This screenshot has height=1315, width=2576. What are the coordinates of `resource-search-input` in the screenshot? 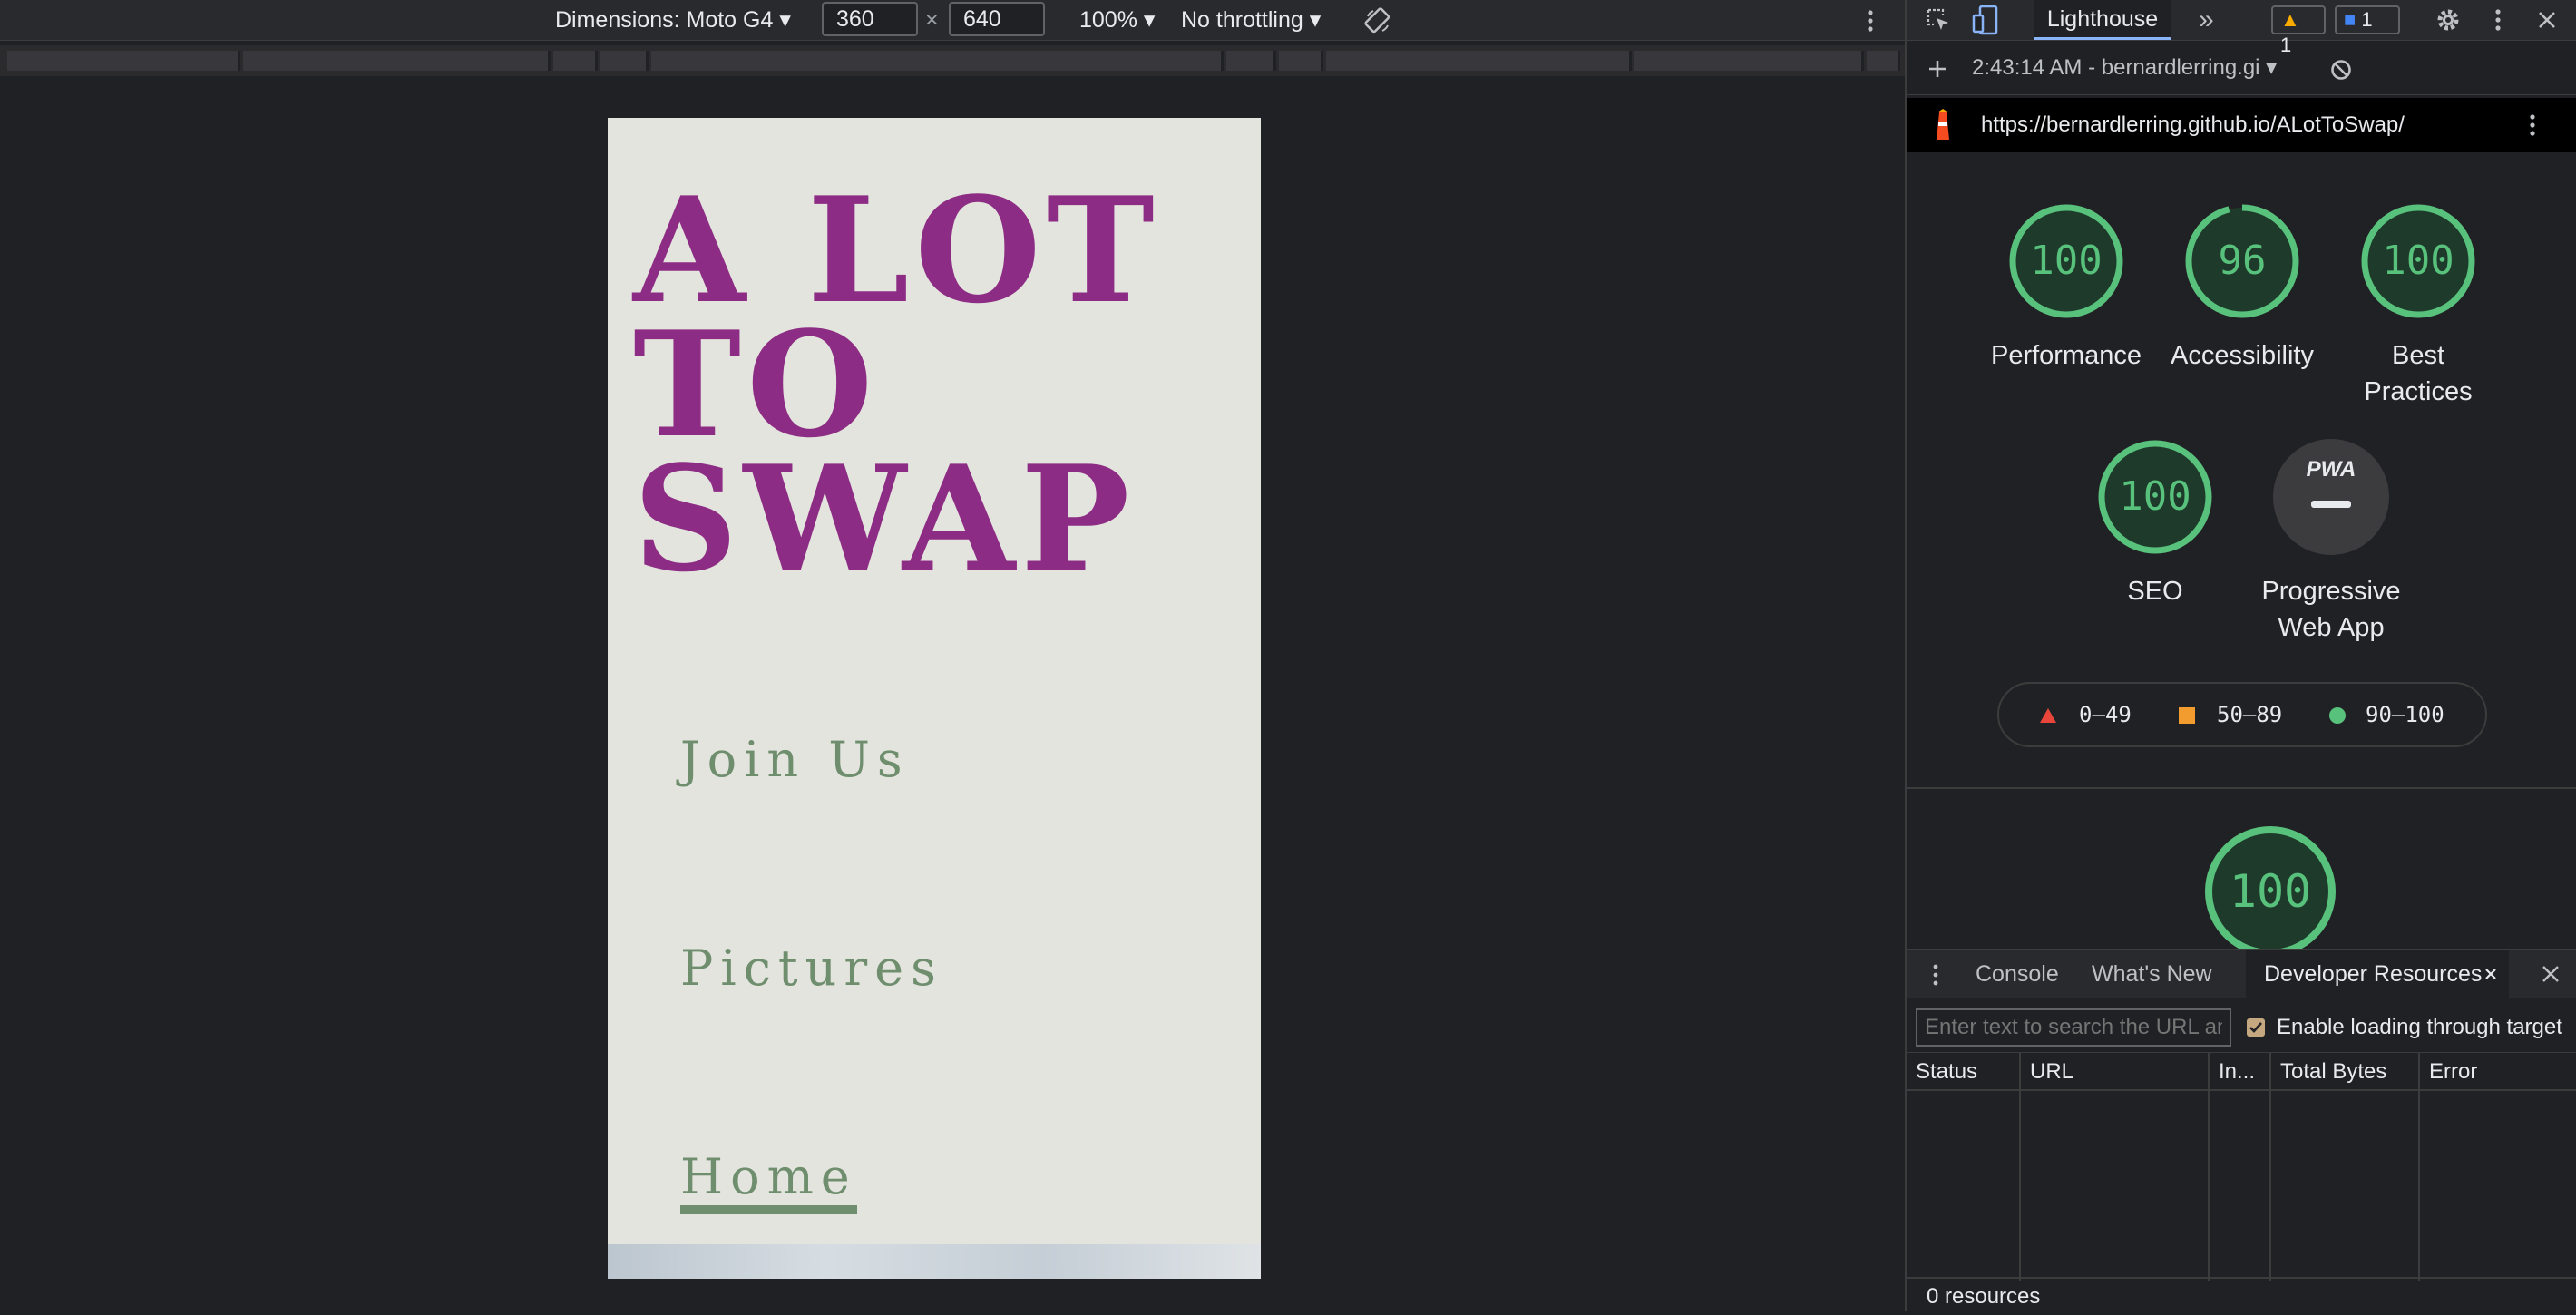 It's located at (2073, 1028).